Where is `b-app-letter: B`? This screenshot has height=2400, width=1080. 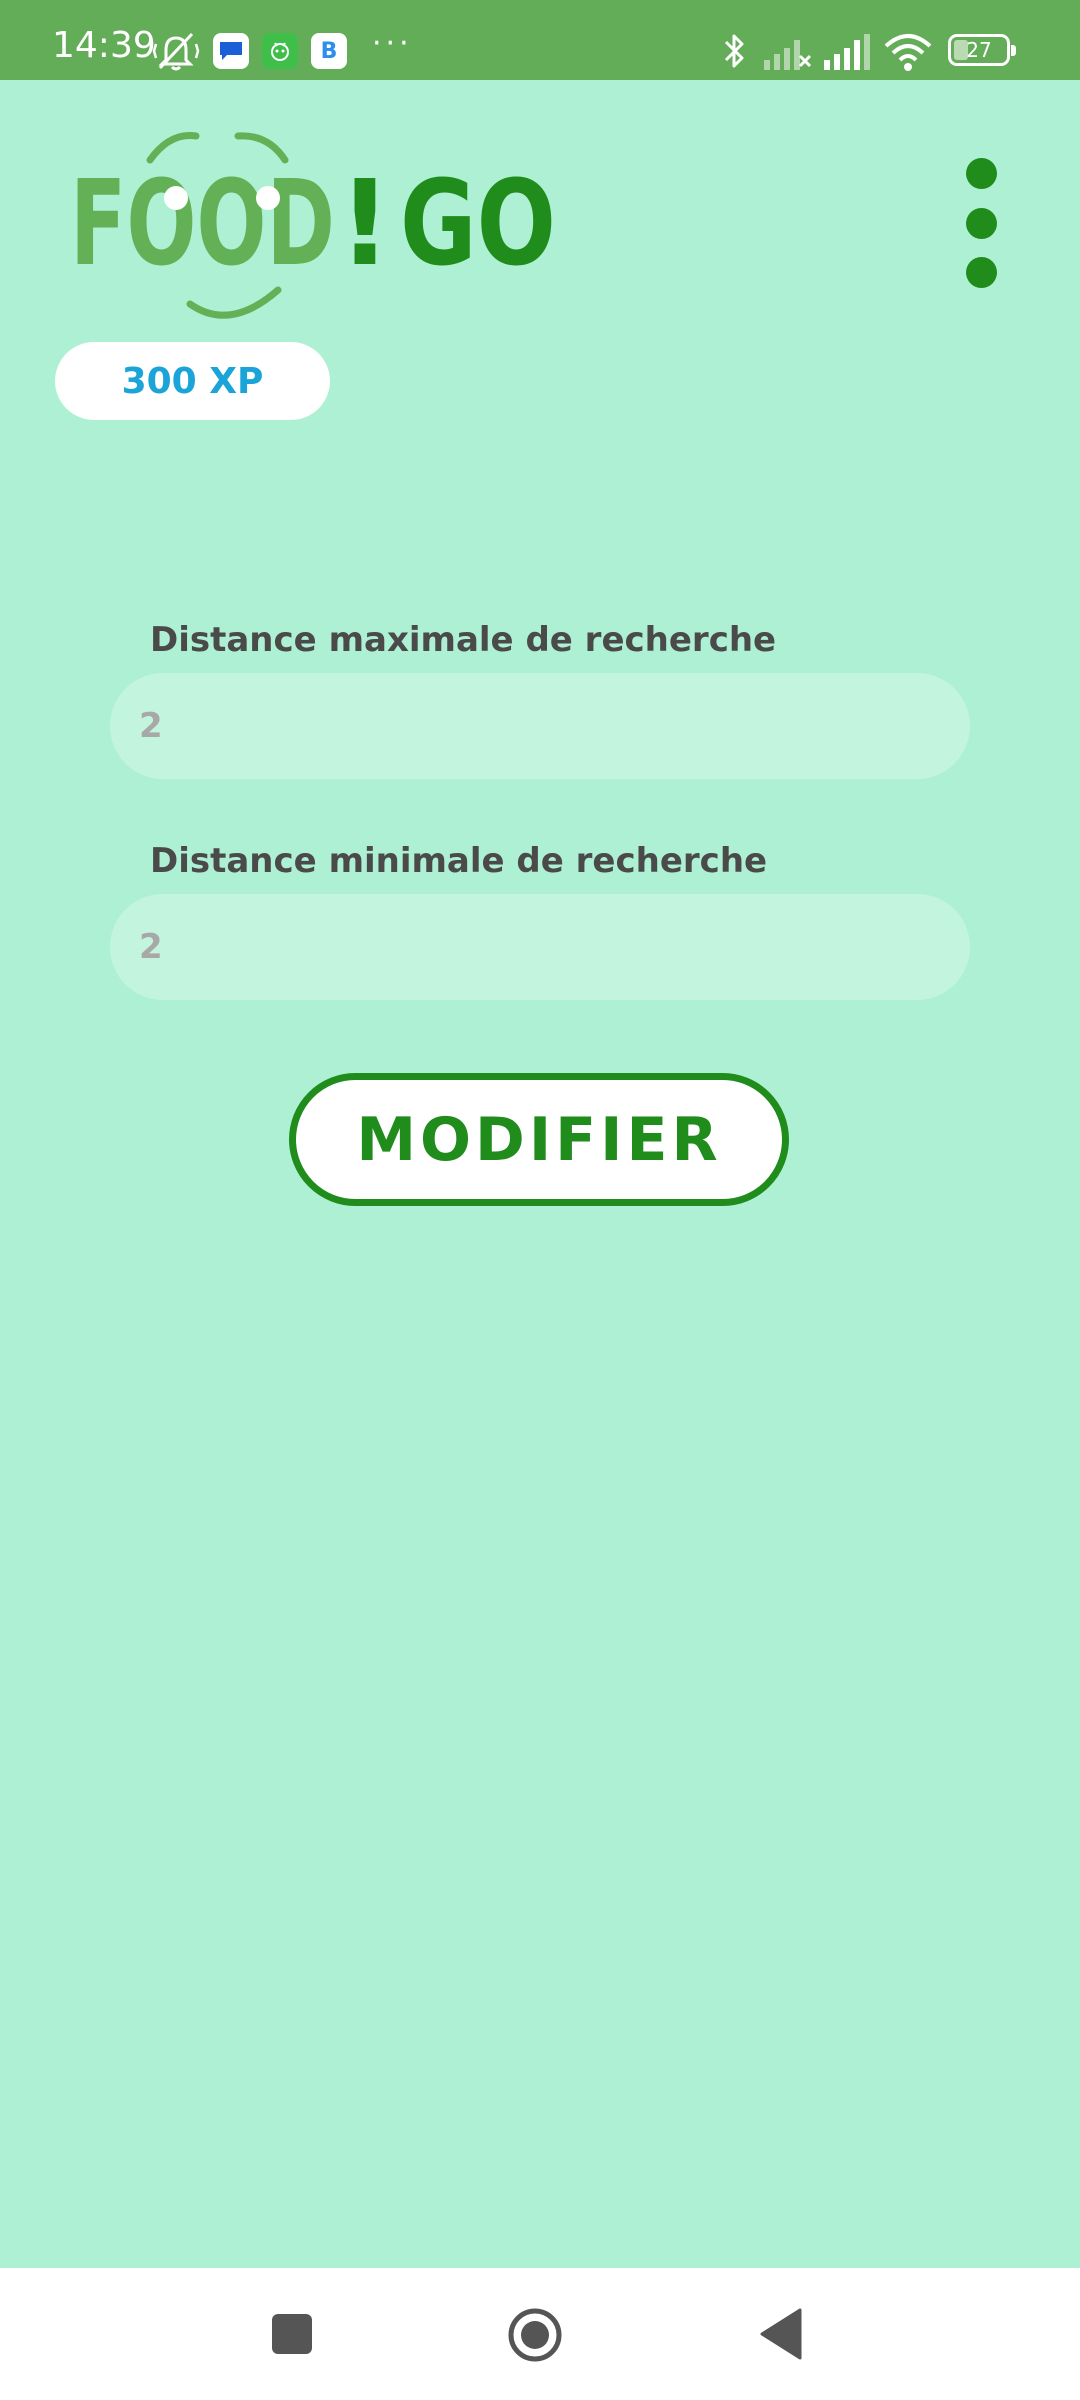
b-app-letter: B is located at coordinates (329, 51).